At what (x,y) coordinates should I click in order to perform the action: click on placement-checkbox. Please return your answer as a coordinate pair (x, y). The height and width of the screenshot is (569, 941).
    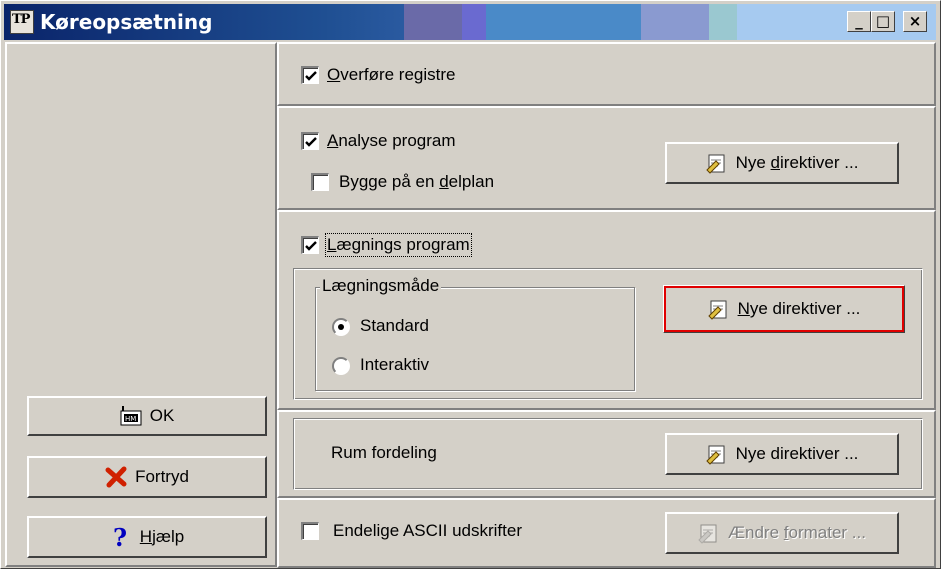
    Looking at the image, I should click on (310, 245).